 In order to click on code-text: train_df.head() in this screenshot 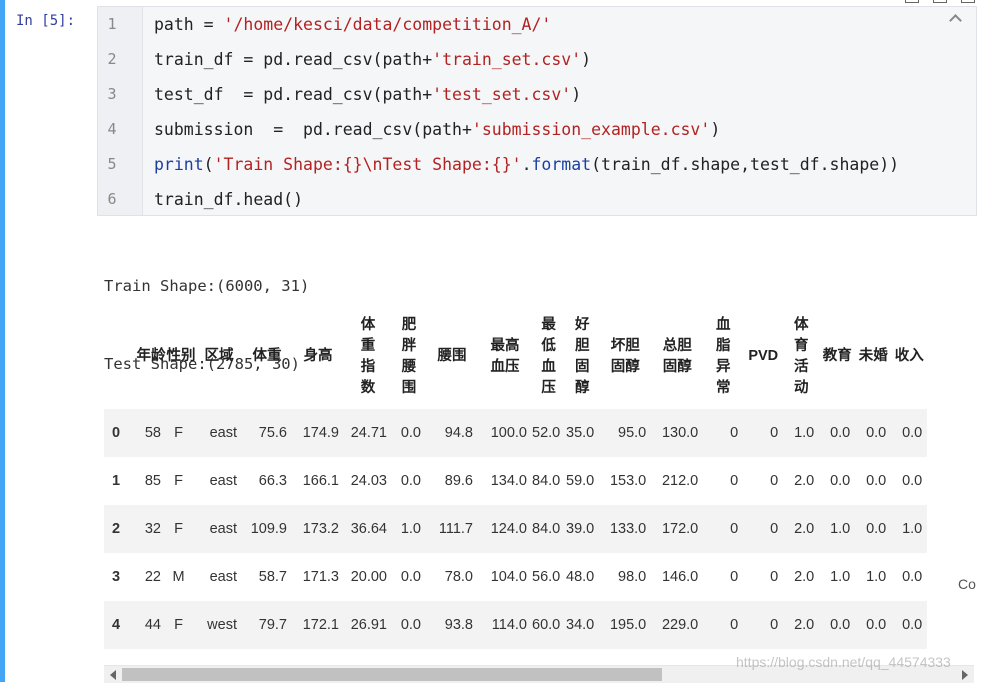, I will do `click(229, 199)`.